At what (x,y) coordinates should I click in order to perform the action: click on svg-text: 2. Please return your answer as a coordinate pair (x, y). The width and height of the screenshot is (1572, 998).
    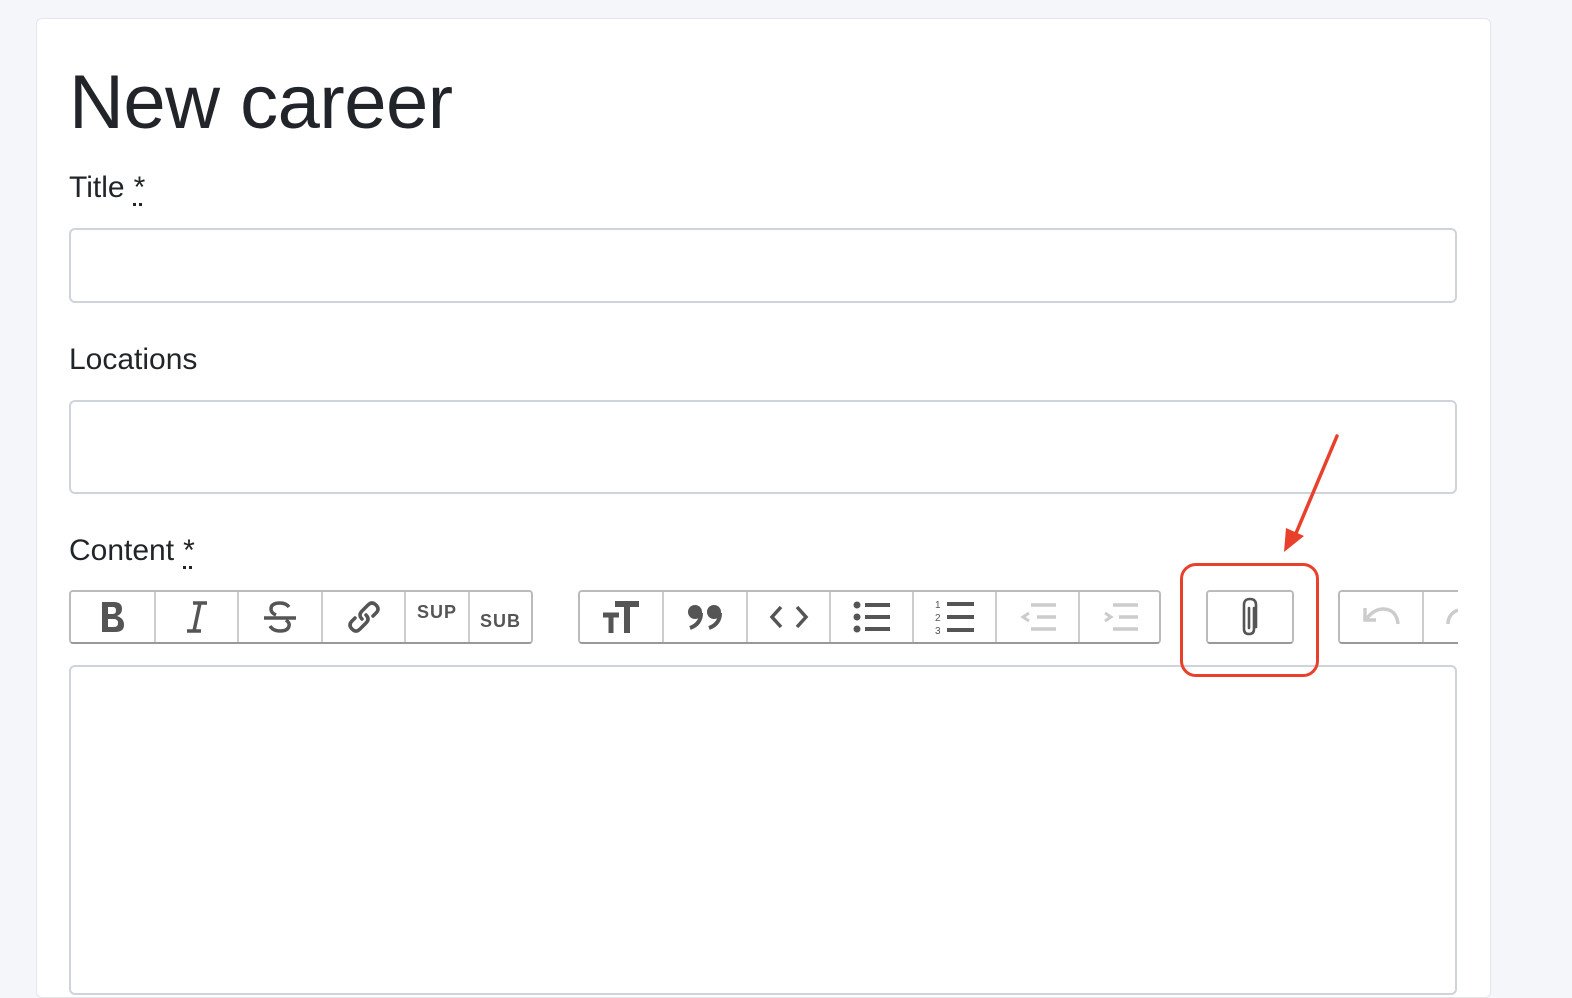
    Looking at the image, I should click on (938, 618).